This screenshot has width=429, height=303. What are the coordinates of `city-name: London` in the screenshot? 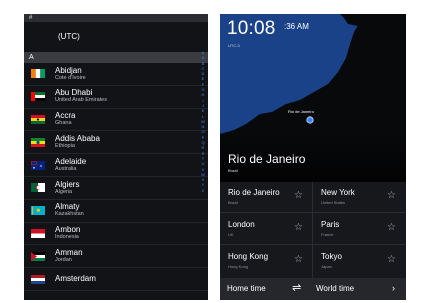 It's located at (241, 224).